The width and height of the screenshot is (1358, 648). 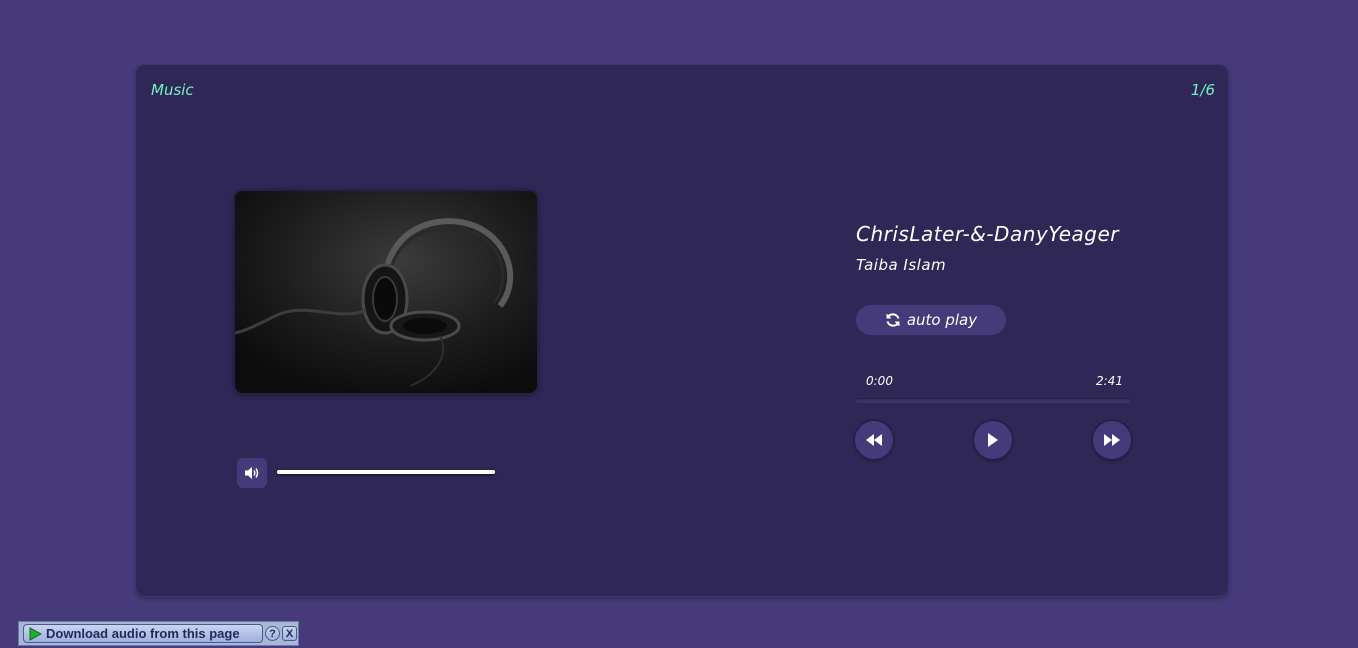 I want to click on play-button, so click(x=993, y=440).